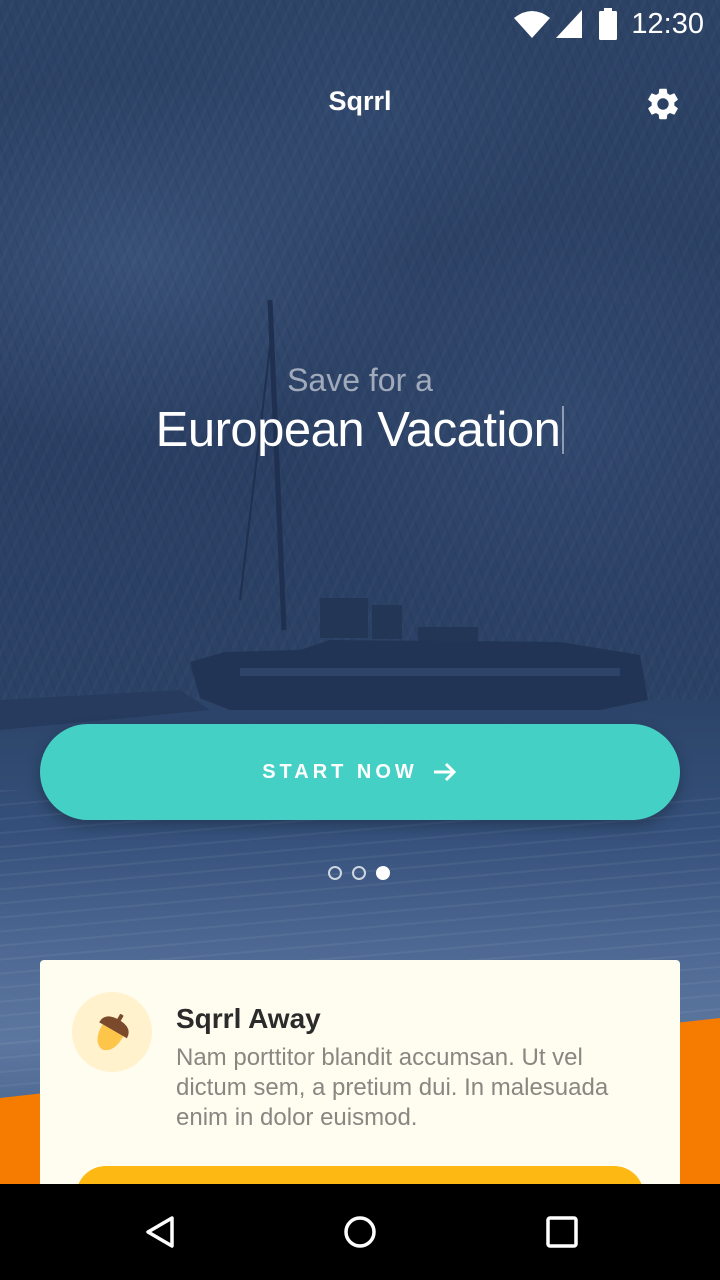 This screenshot has width=720, height=1280. What do you see at coordinates (563, 430) in the screenshot?
I see `text-cursor` at bounding box center [563, 430].